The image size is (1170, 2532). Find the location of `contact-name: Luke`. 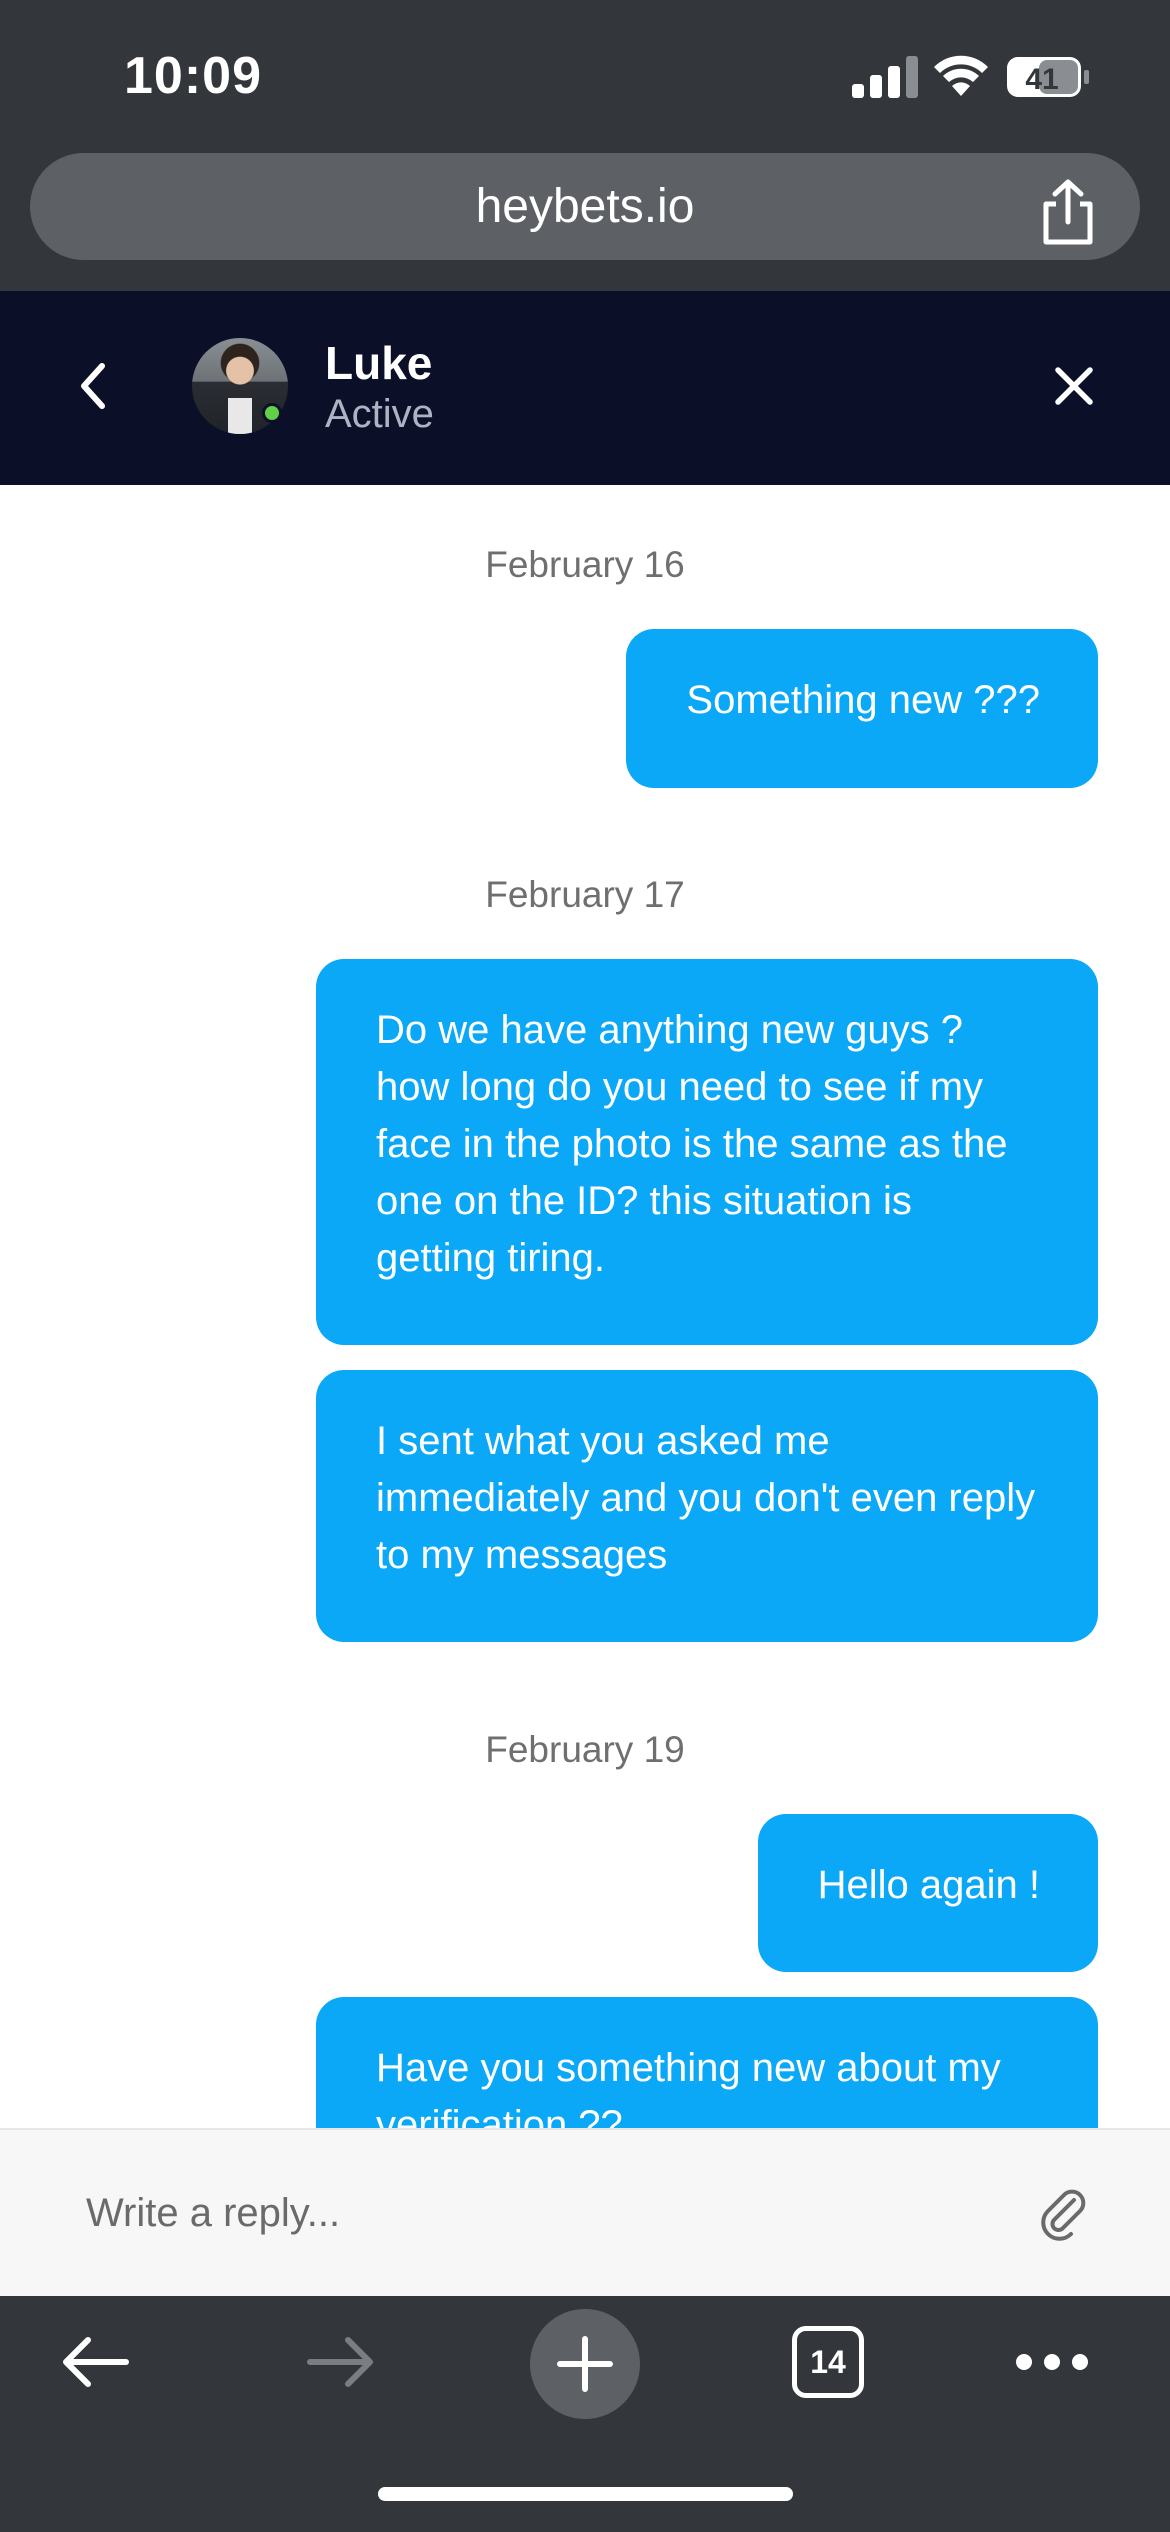

contact-name: Luke is located at coordinates (379, 363).